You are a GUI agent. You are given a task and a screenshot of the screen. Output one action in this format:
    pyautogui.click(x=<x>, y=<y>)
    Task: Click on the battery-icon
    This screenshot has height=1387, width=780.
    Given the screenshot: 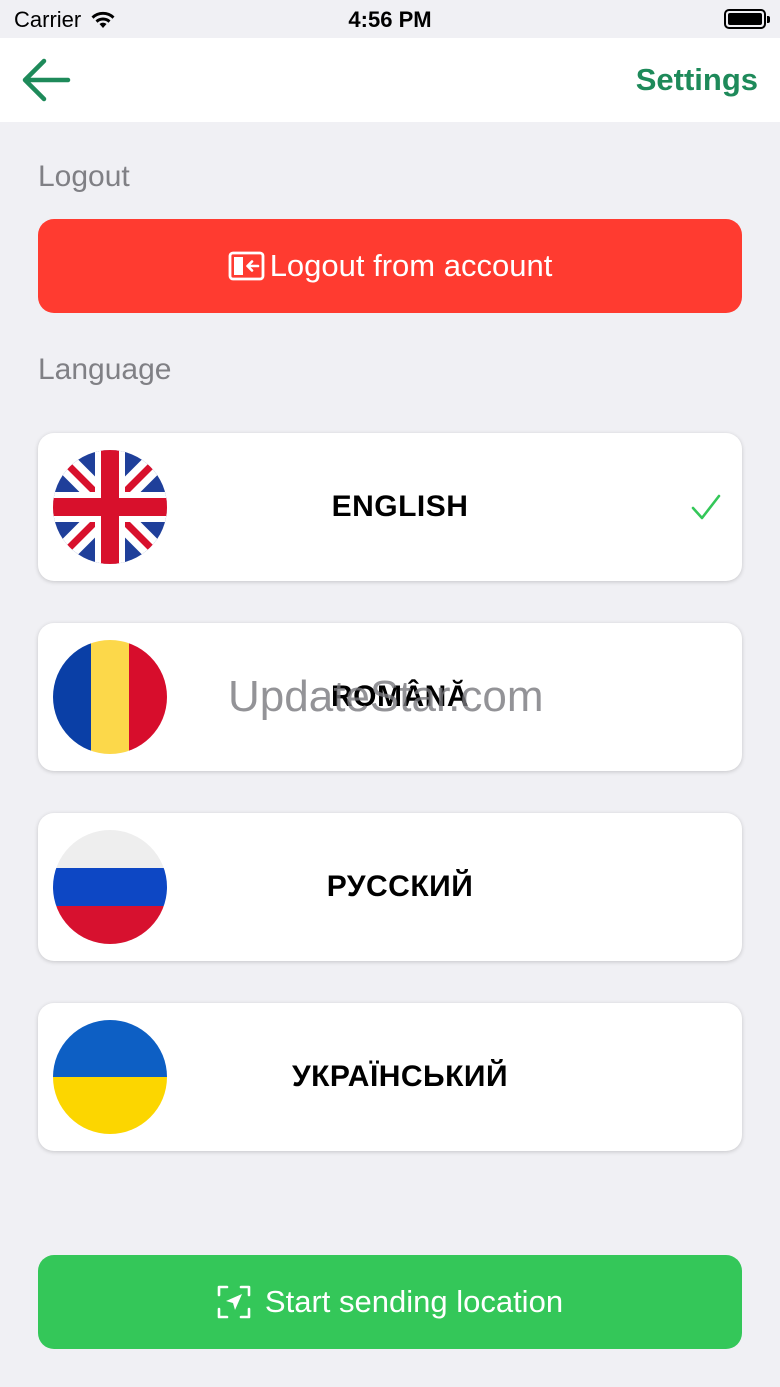 What is the action you would take?
    pyautogui.click(x=747, y=19)
    